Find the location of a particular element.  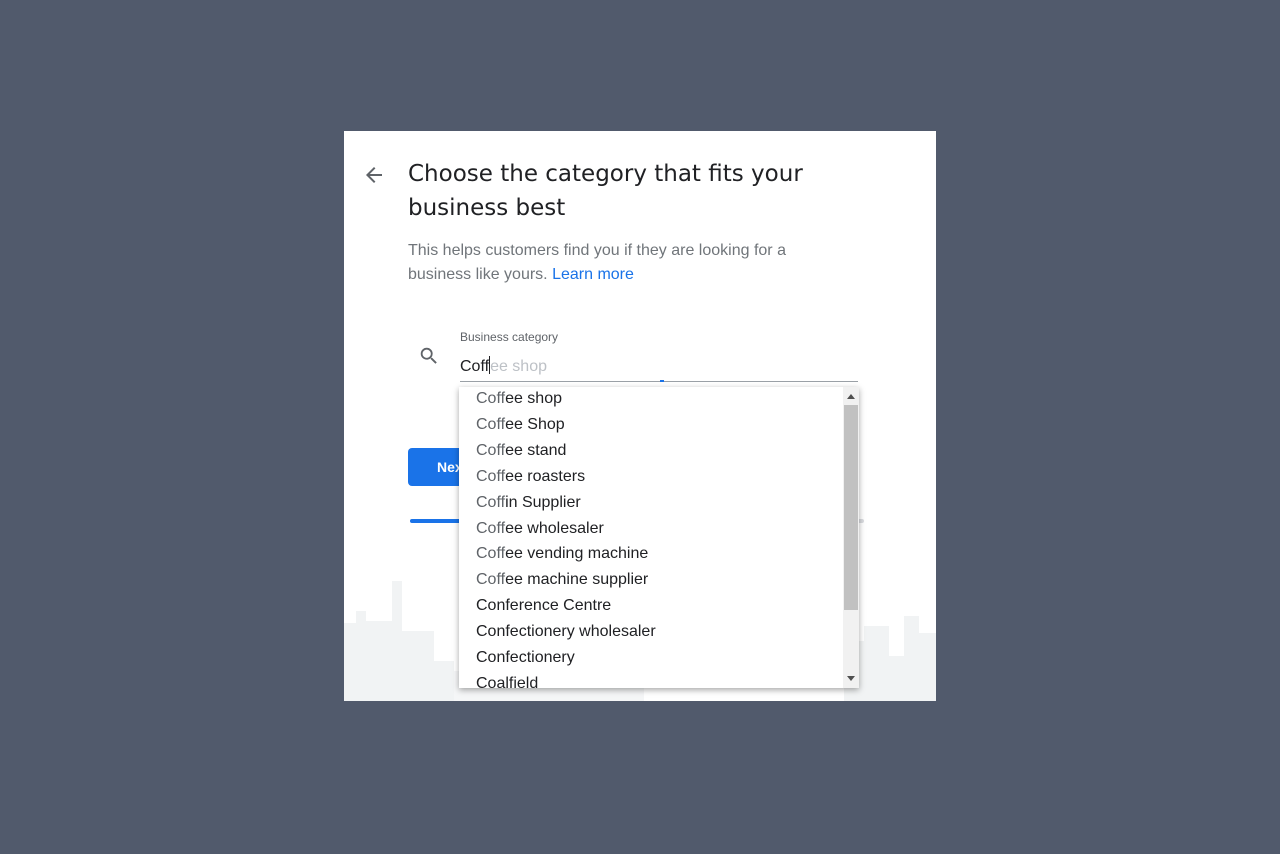

suggestion-item: Coffee wholesaler is located at coordinates (540, 529).